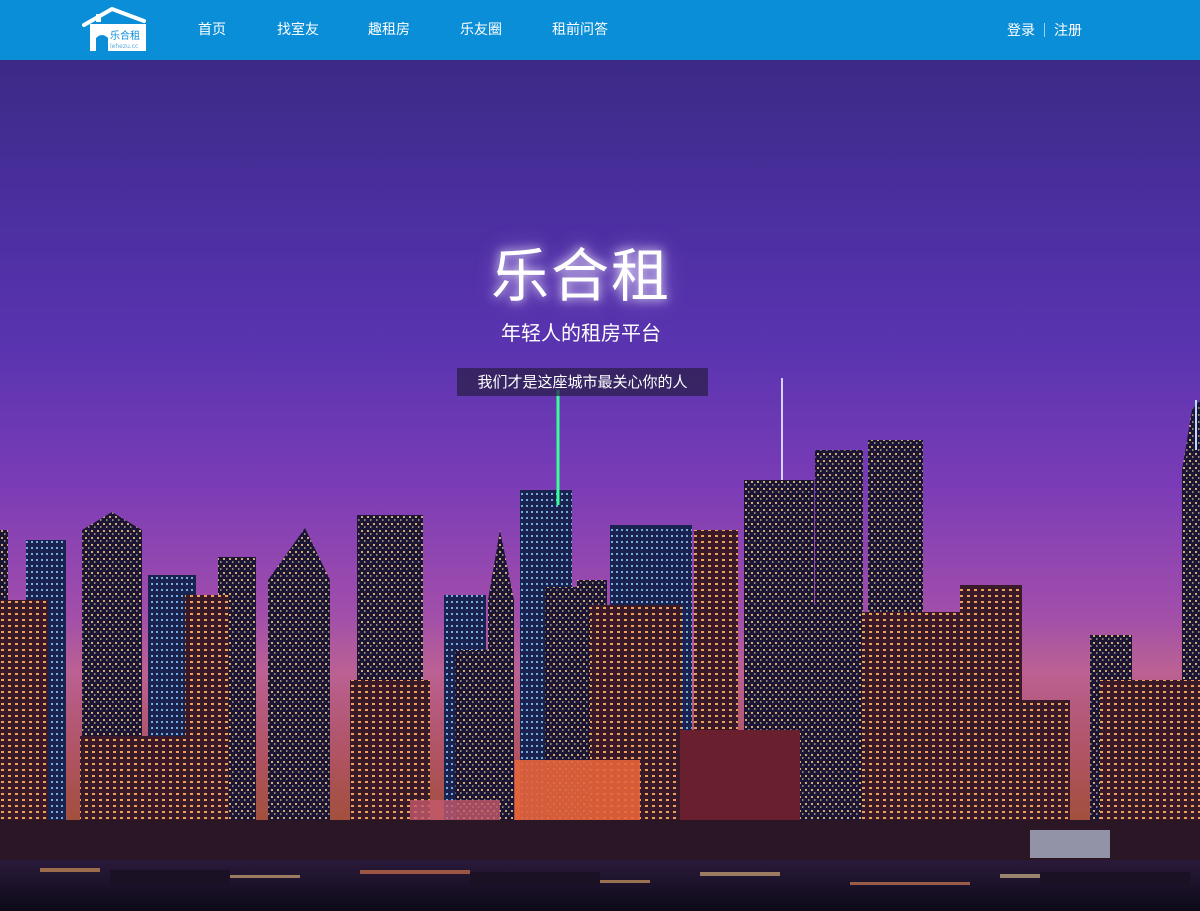  I want to click on nav-find-roommate: 找室友, so click(298, 30).